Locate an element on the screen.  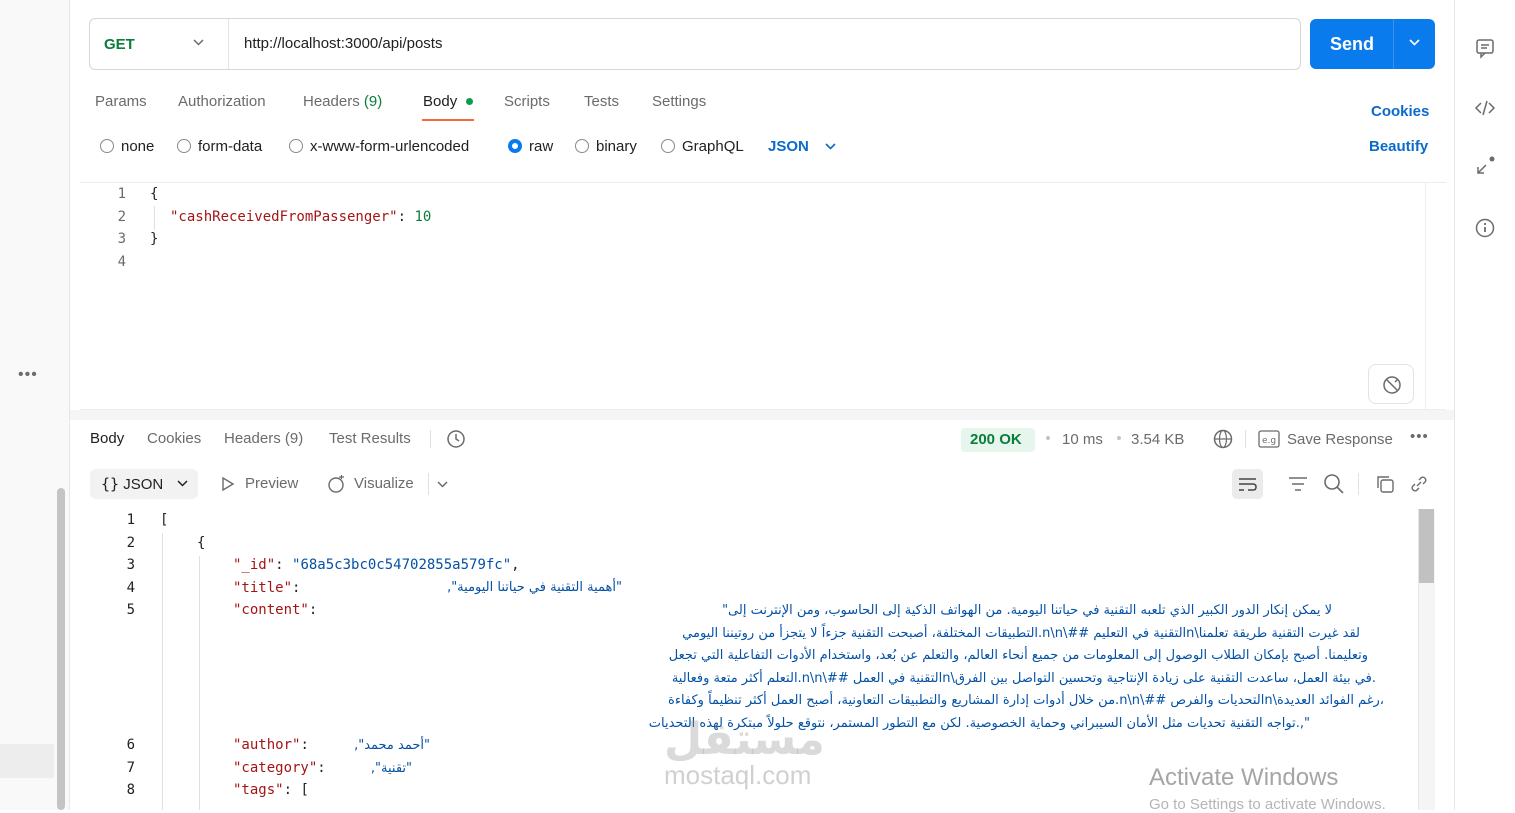
radio-graphql-label: GraphQL is located at coordinates (713, 146).